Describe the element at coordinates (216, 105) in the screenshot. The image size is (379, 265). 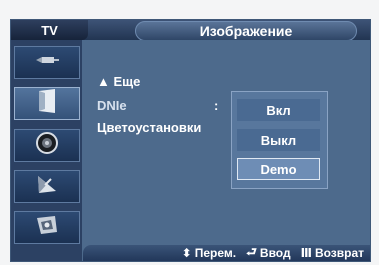
I see `dnie-colon: :` at that location.